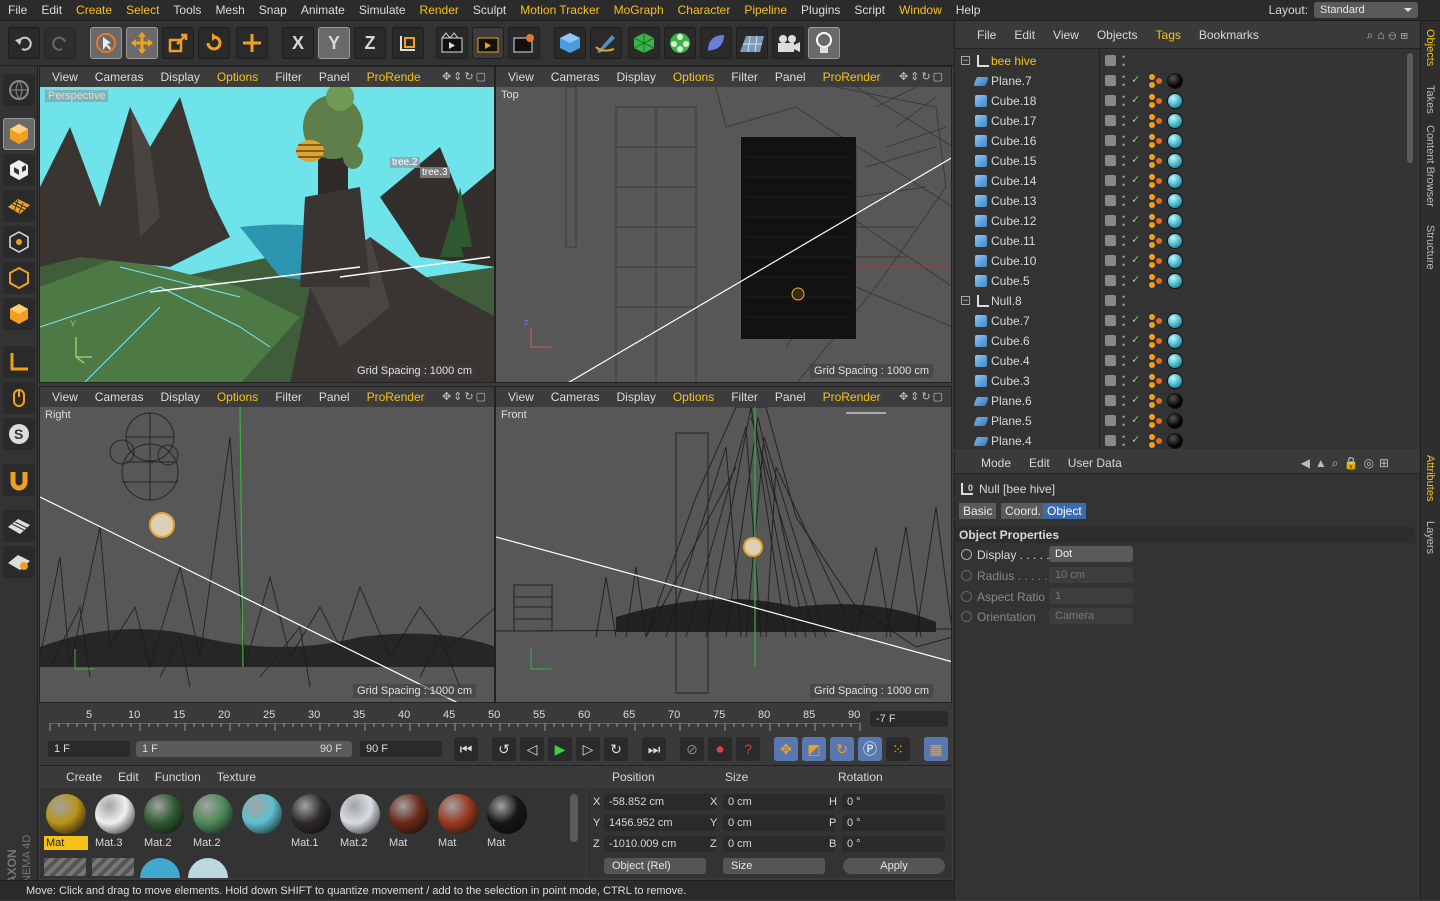 Image resolution: width=1440 pixels, height=901 pixels. What do you see at coordinates (1181, 61) in the screenshot?
I see `object-row: − bee hive • •` at bounding box center [1181, 61].